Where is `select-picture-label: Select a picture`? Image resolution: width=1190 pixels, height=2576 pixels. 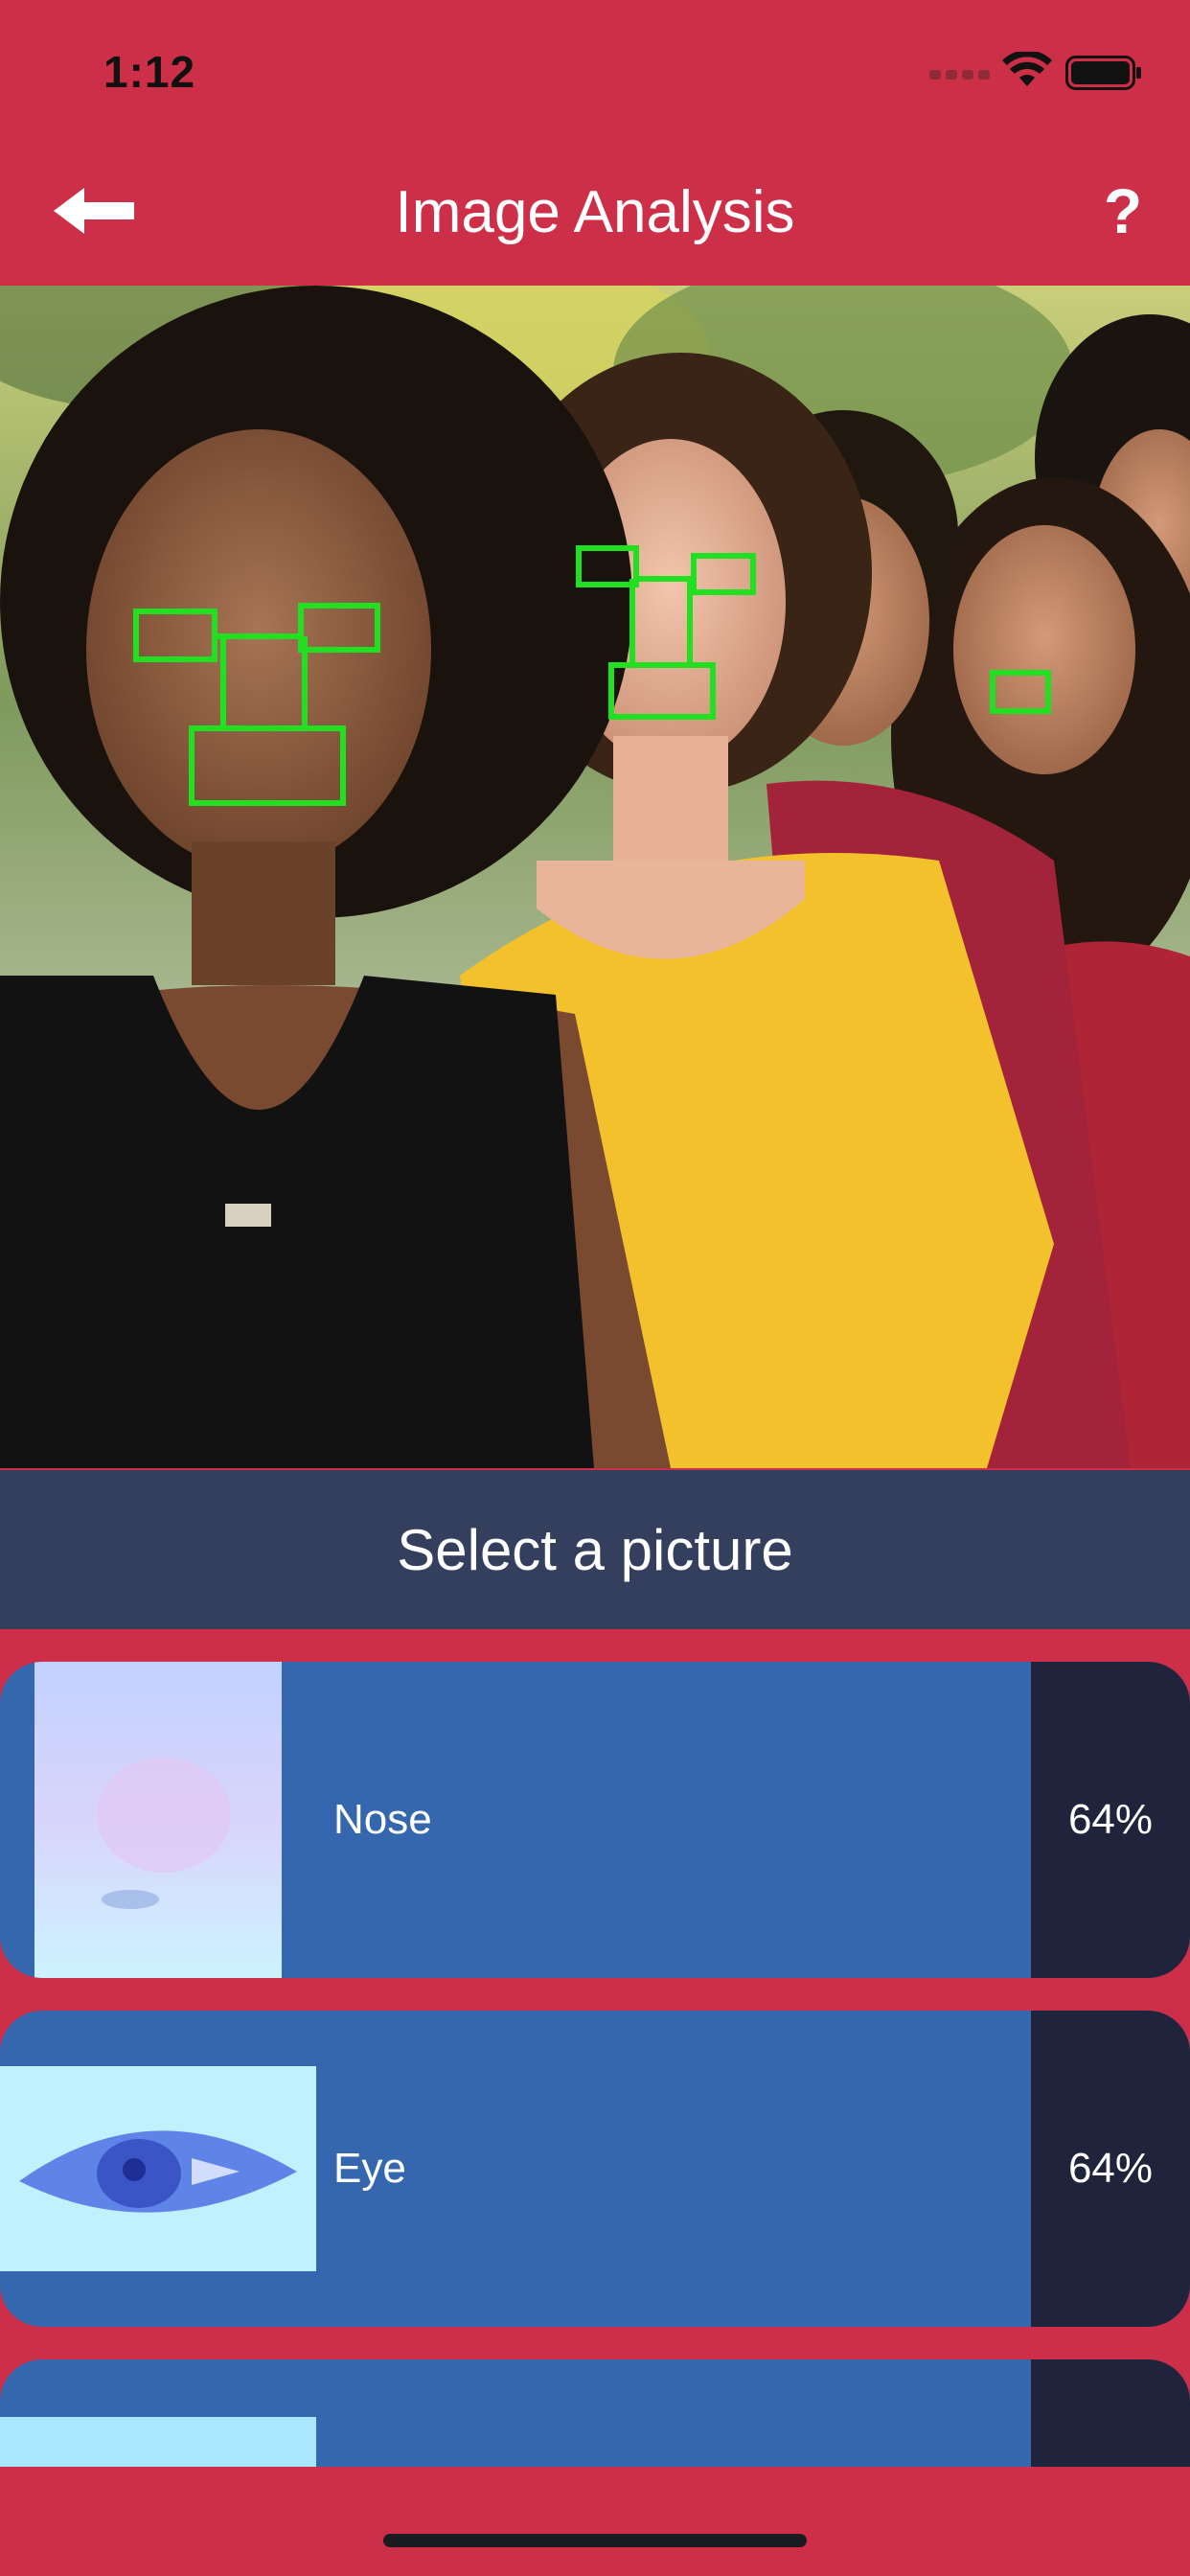
select-picture-label: Select a picture is located at coordinates (595, 1549).